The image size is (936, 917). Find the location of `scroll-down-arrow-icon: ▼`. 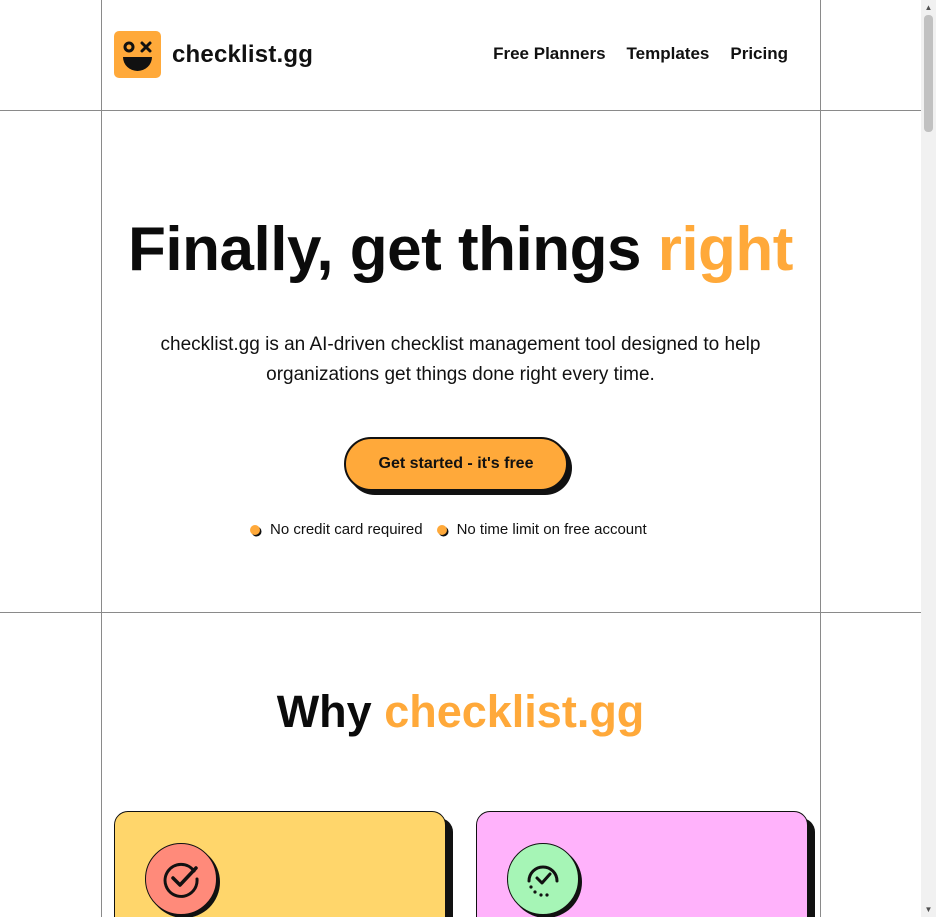

scroll-down-arrow-icon: ▼ is located at coordinates (928, 909).